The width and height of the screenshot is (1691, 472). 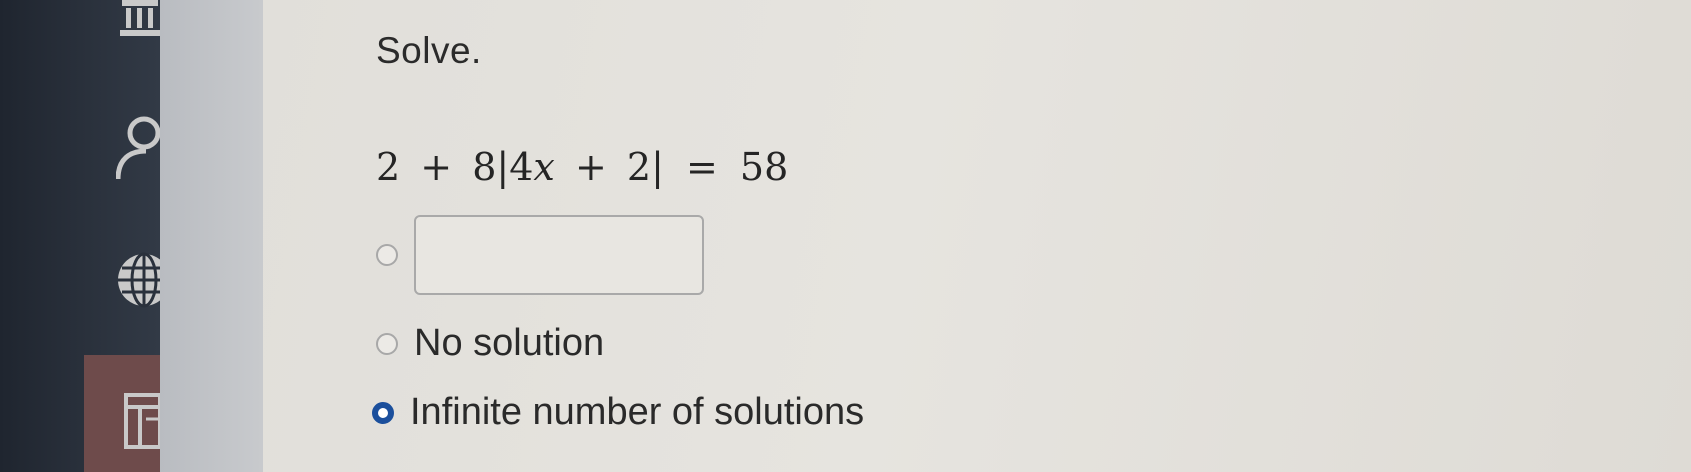 I want to click on globe-icon, so click(x=137, y=280).